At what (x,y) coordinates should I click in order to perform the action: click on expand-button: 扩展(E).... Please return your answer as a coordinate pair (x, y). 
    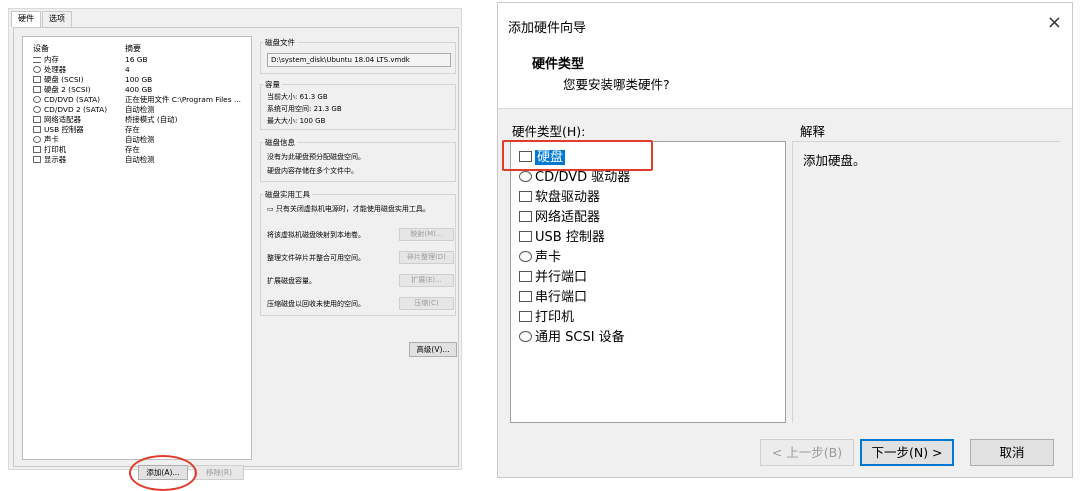
    Looking at the image, I should click on (426, 280).